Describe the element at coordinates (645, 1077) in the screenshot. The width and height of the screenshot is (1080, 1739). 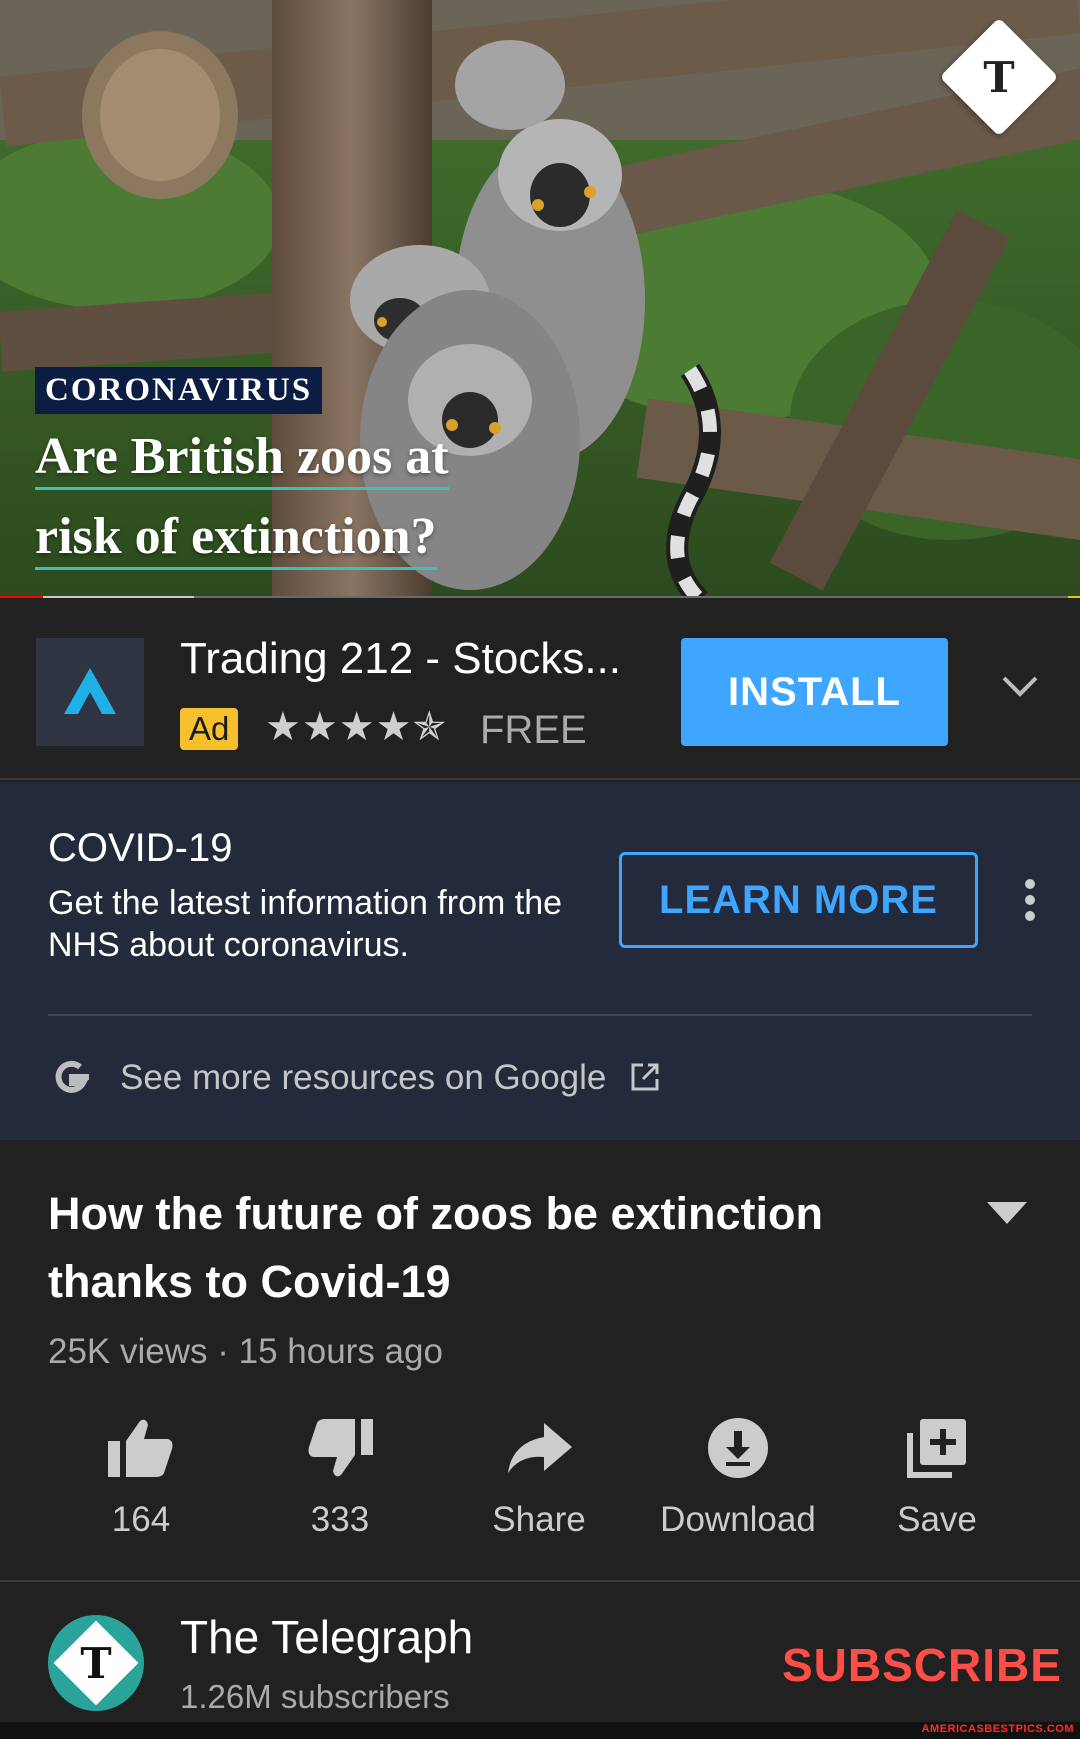
I see `external-link-icon` at that location.